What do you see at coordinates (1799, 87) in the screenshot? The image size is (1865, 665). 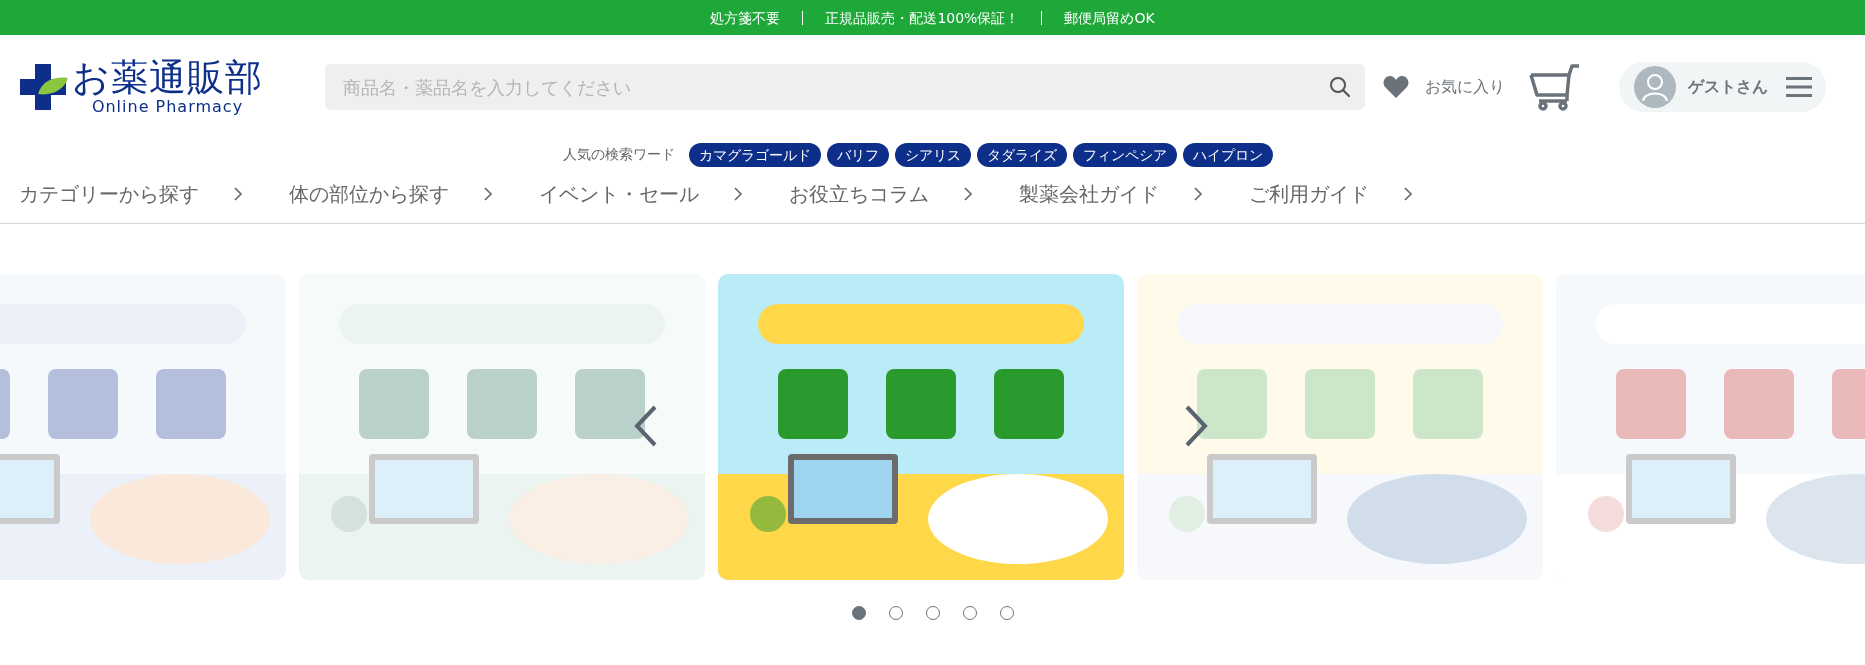 I see `menu-icon` at bounding box center [1799, 87].